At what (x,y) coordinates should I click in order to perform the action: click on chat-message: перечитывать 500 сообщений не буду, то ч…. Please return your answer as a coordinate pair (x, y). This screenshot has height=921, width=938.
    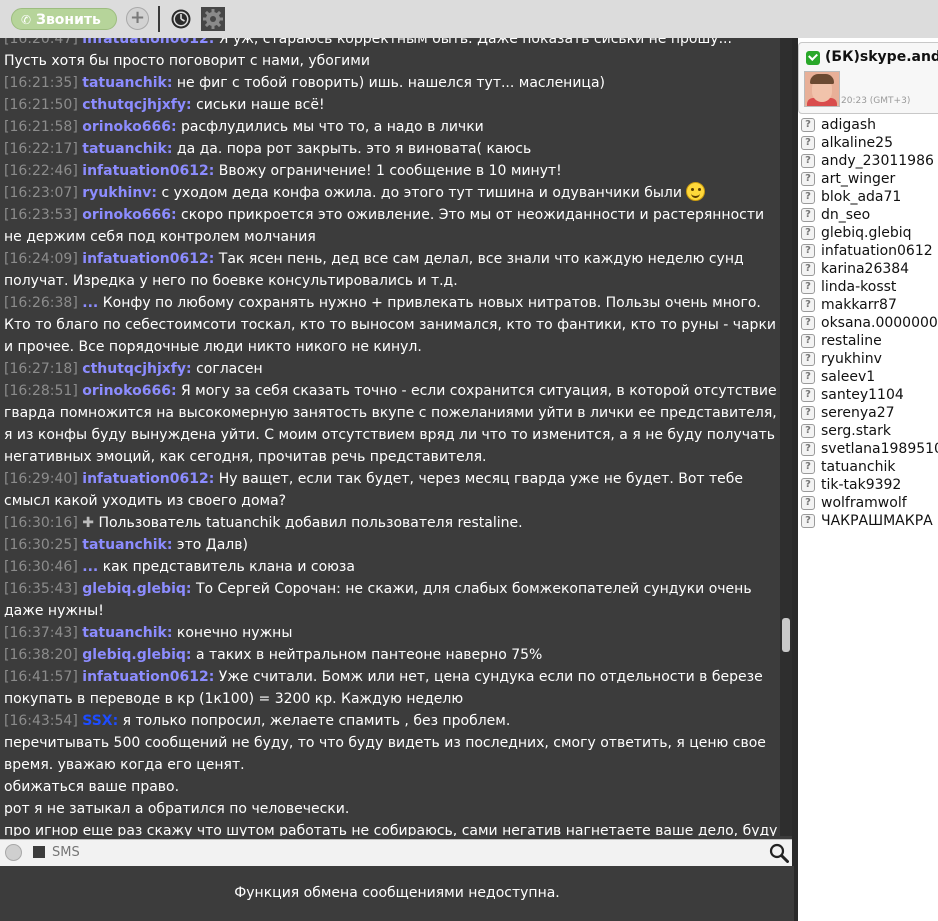
    Looking at the image, I should click on (391, 754).